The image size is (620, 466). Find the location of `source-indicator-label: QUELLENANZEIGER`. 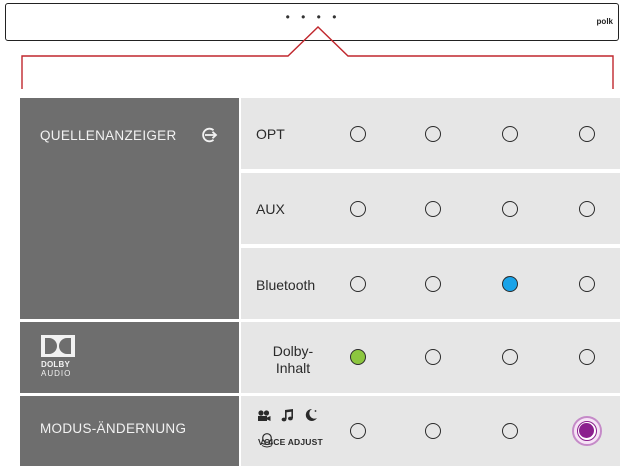

source-indicator-label: QUELLENANZEIGER is located at coordinates (108, 135).